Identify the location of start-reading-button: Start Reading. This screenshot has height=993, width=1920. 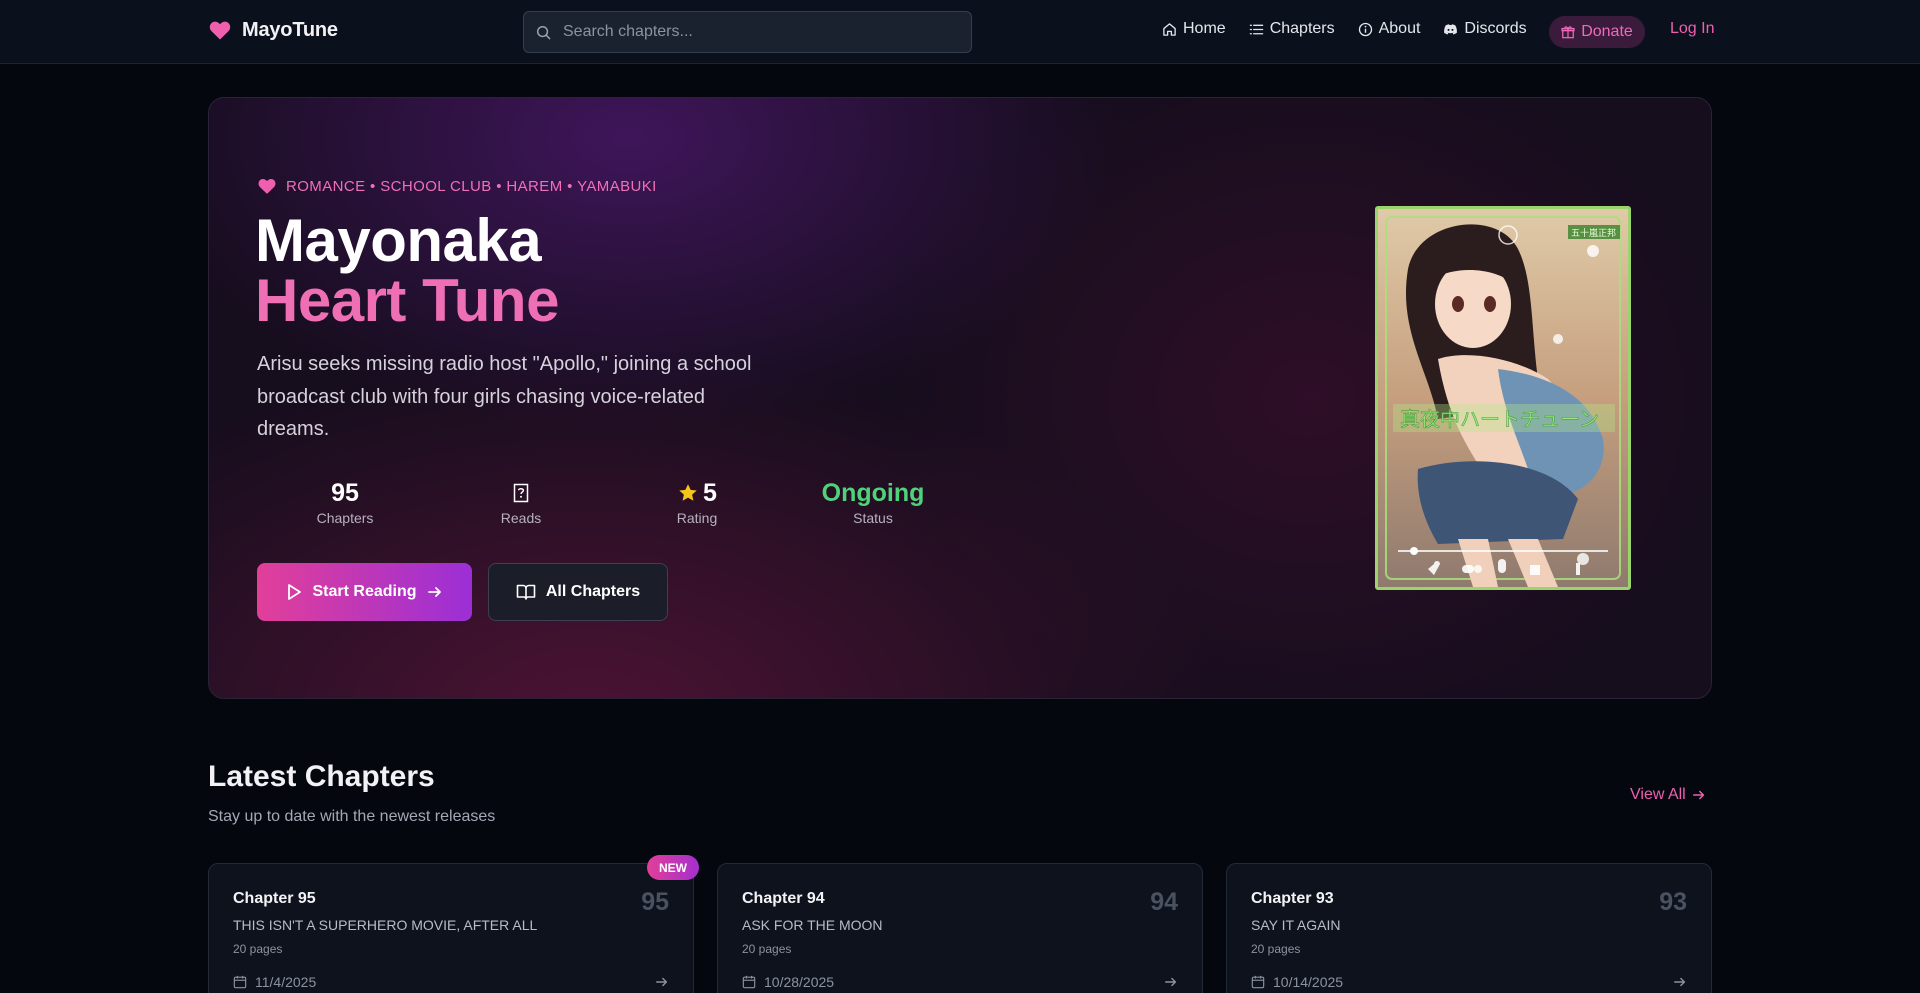
(364, 592).